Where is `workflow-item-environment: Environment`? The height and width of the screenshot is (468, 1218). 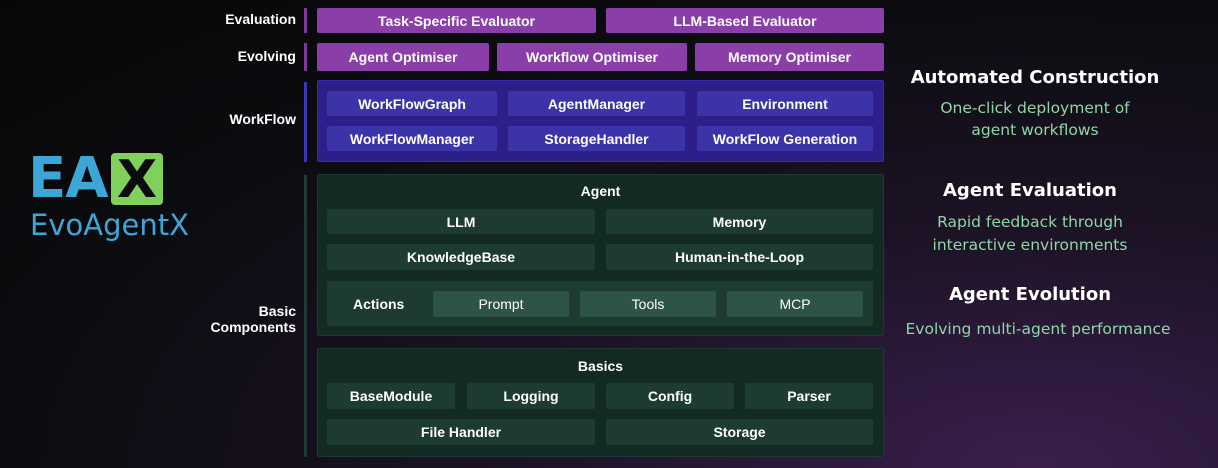 workflow-item-environment: Environment is located at coordinates (785, 103).